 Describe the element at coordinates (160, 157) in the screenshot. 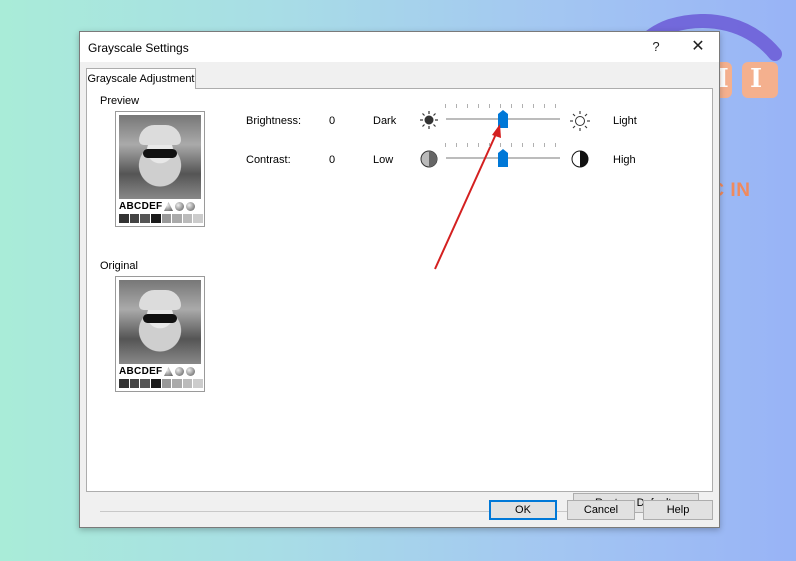

I see `preview-photo` at that location.